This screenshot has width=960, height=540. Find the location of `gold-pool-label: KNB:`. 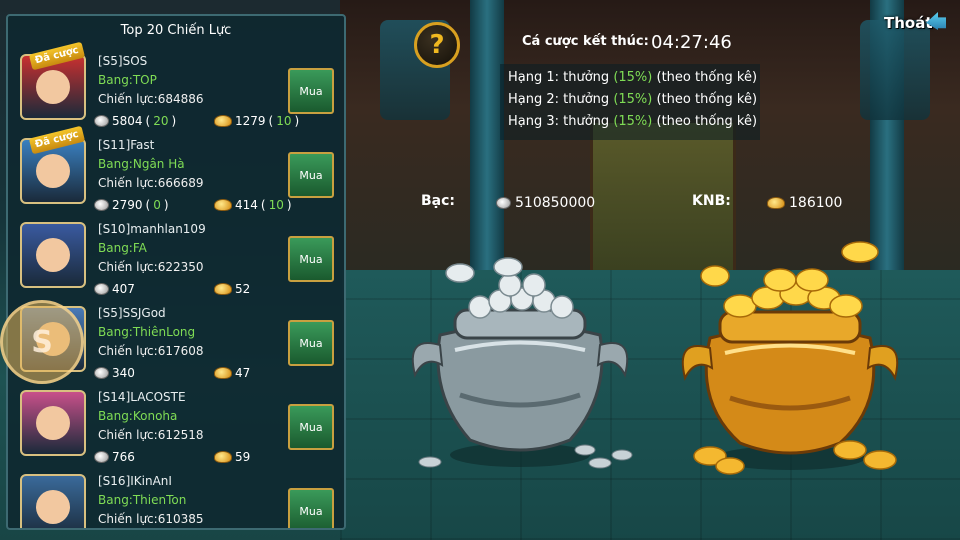

gold-pool-label: KNB: is located at coordinates (711, 201).